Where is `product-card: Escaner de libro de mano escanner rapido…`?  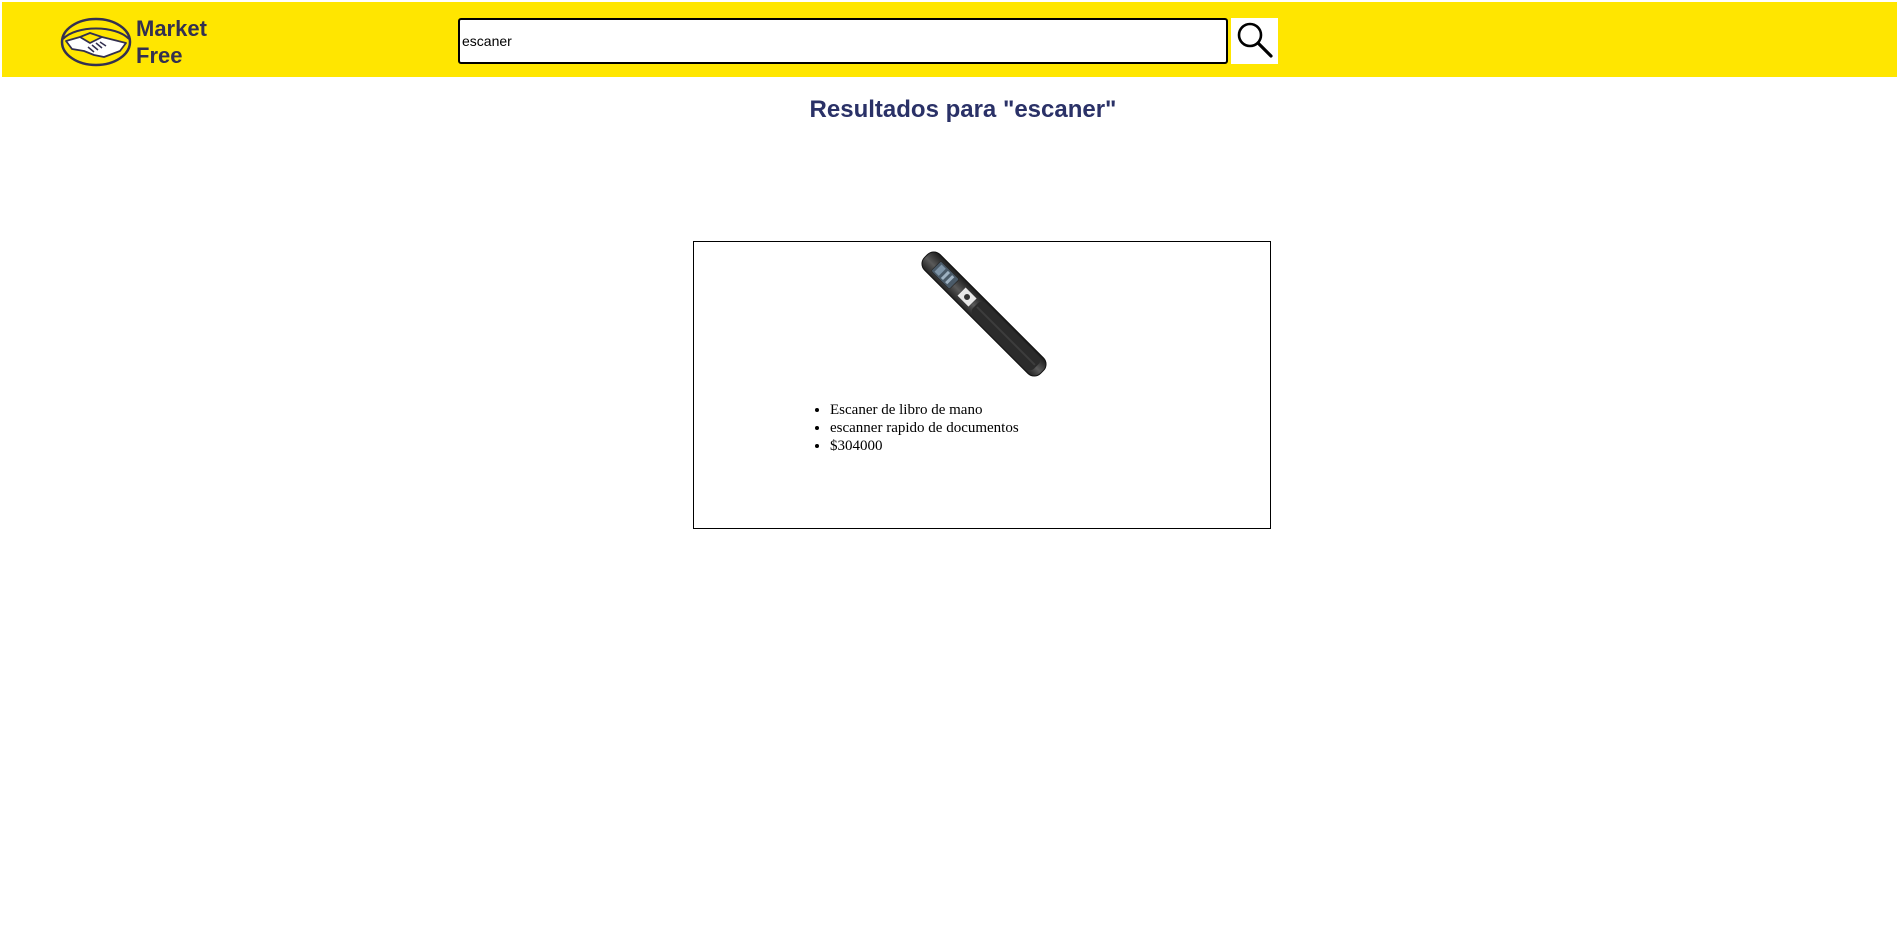
product-card: Escaner de libro de mano escanner rapido… is located at coordinates (982, 385).